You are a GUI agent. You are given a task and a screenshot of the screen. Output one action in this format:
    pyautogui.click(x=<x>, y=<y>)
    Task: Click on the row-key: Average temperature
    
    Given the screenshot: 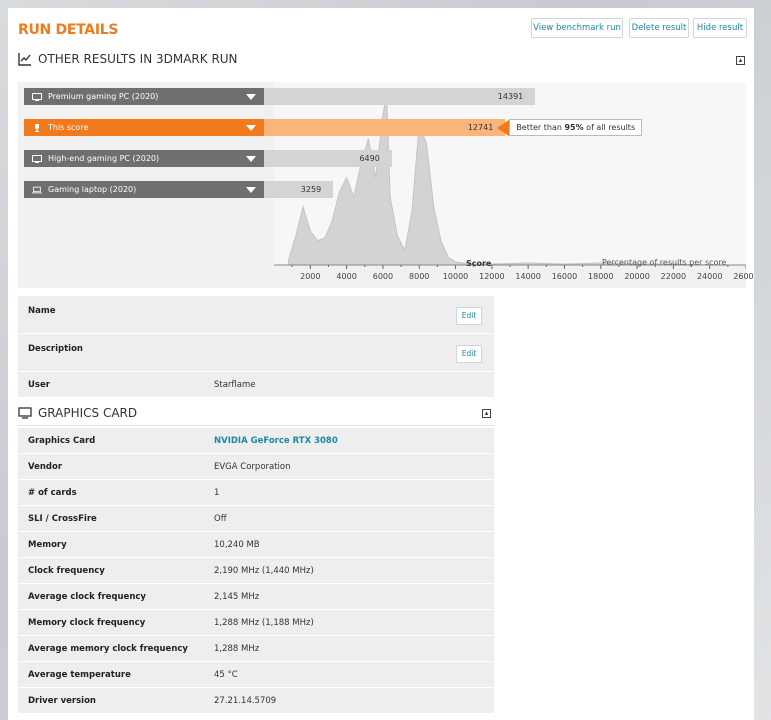 What is the action you would take?
    pyautogui.click(x=79, y=675)
    